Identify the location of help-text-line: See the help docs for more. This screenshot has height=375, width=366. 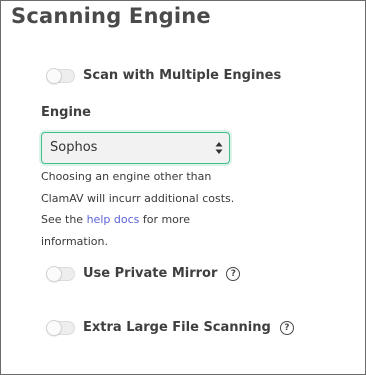
(141, 220).